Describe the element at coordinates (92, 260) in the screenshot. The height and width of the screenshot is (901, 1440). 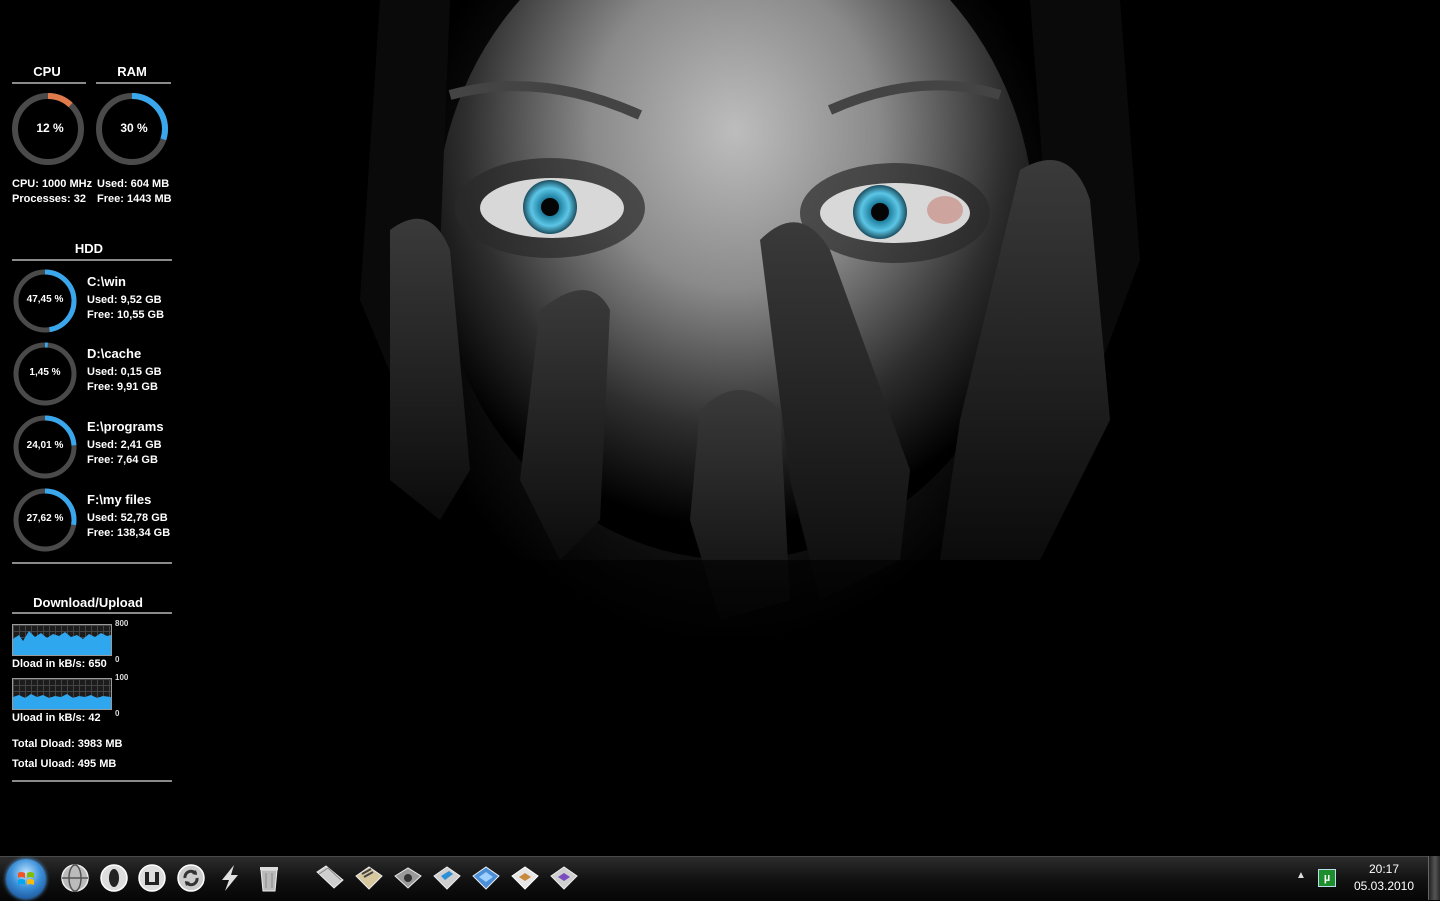
I see `hdd-divider` at that location.